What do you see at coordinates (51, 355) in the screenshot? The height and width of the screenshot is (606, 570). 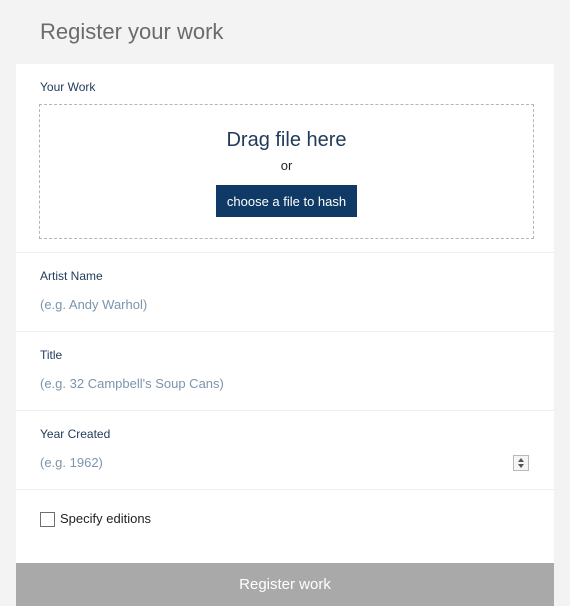 I see `title-label: Title` at bounding box center [51, 355].